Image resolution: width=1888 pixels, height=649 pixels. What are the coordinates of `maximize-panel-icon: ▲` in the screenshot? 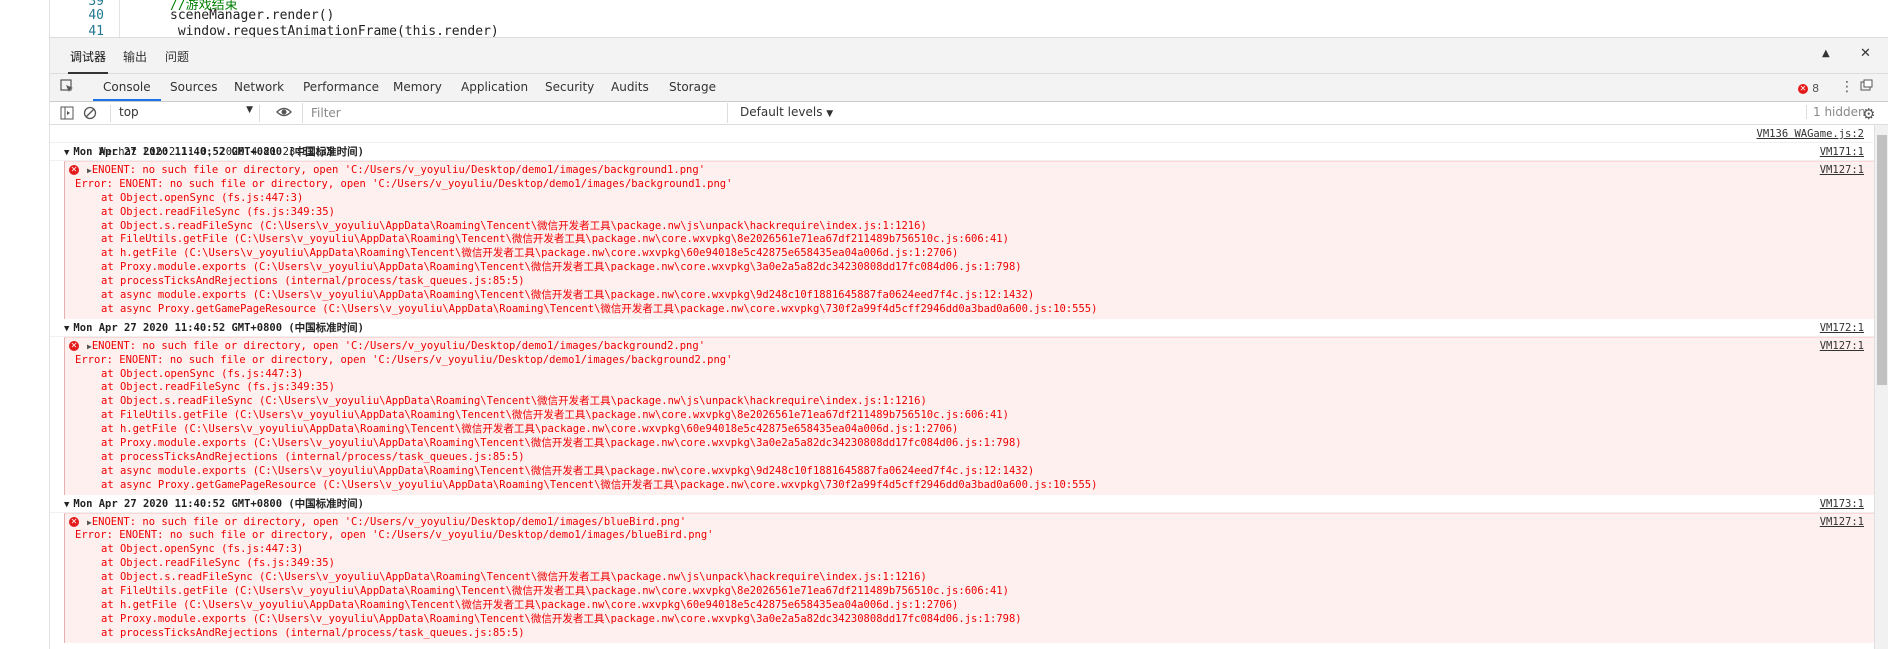 It's located at (1826, 53).